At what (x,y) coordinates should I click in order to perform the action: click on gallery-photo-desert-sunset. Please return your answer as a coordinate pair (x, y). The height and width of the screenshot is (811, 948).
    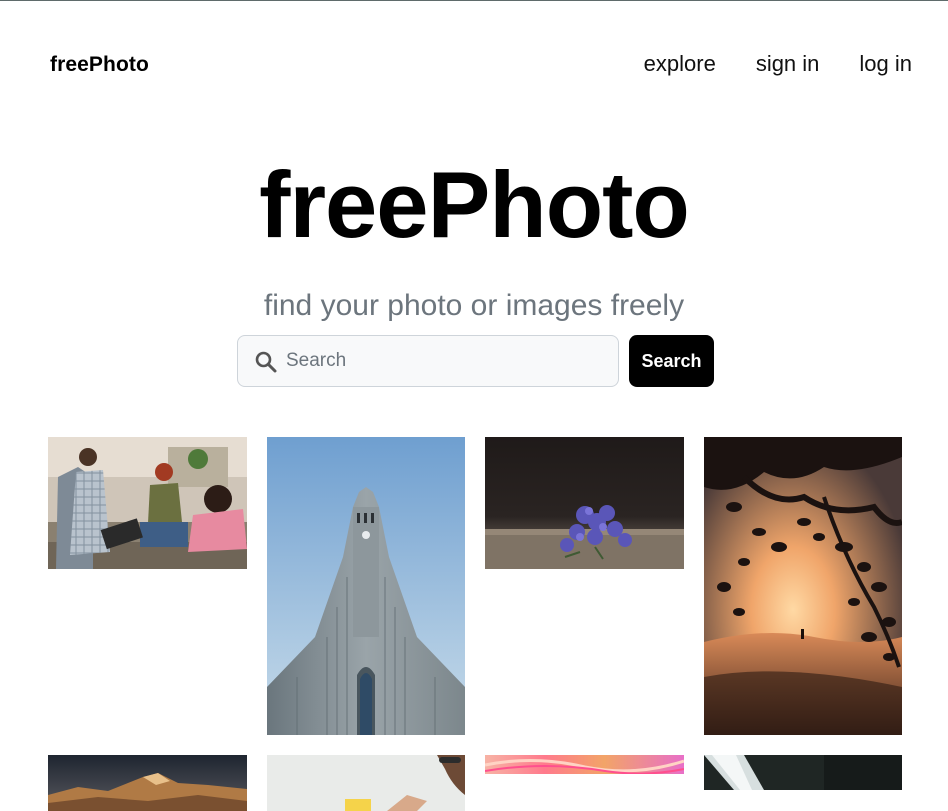
    Looking at the image, I should click on (803, 586).